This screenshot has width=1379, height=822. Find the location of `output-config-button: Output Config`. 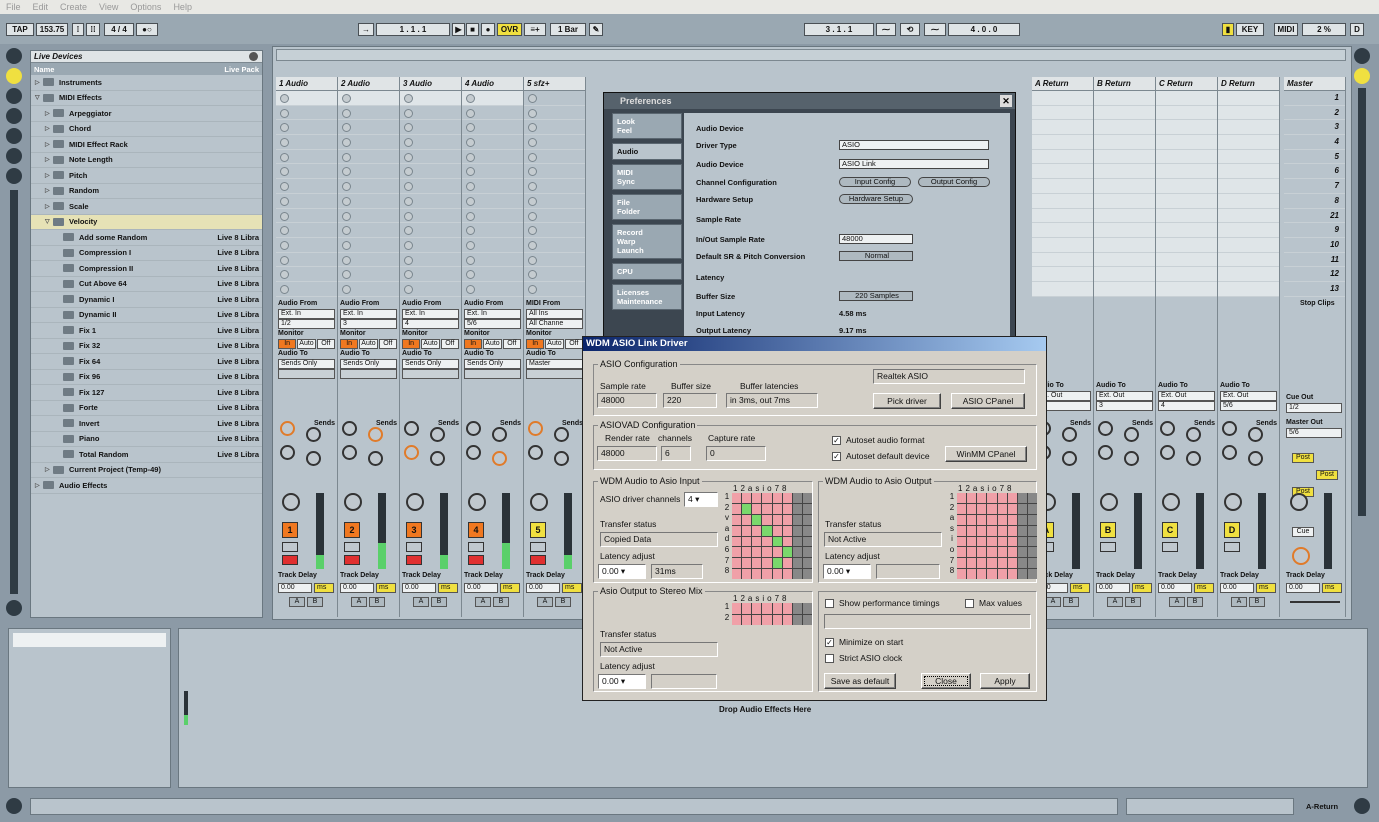

output-config-button: Output Config is located at coordinates (954, 182).